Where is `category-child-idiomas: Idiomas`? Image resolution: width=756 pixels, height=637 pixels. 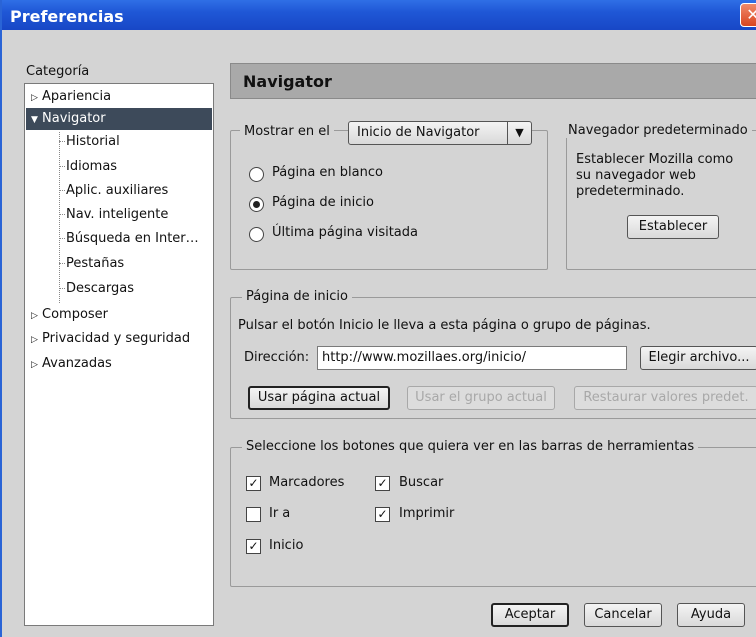 category-child-idiomas: Idiomas is located at coordinates (88, 167).